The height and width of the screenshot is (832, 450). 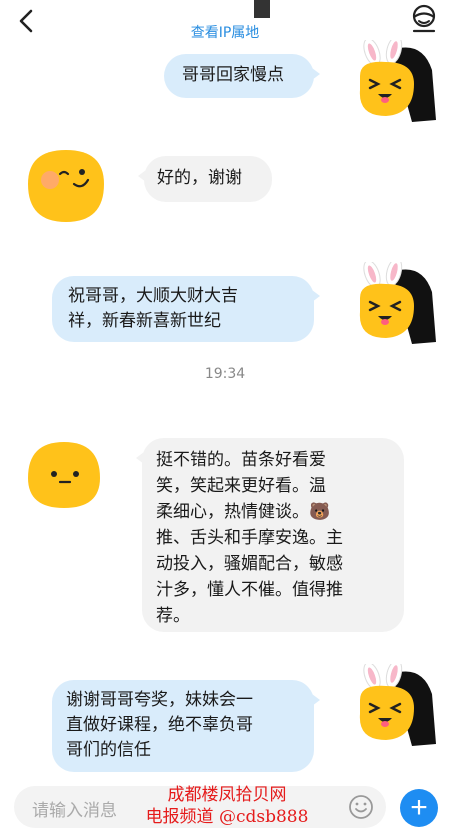 What do you see at coordinates (424, 19) in the screenshot?
I see `profile-icon` at bounding box center [424, 19].